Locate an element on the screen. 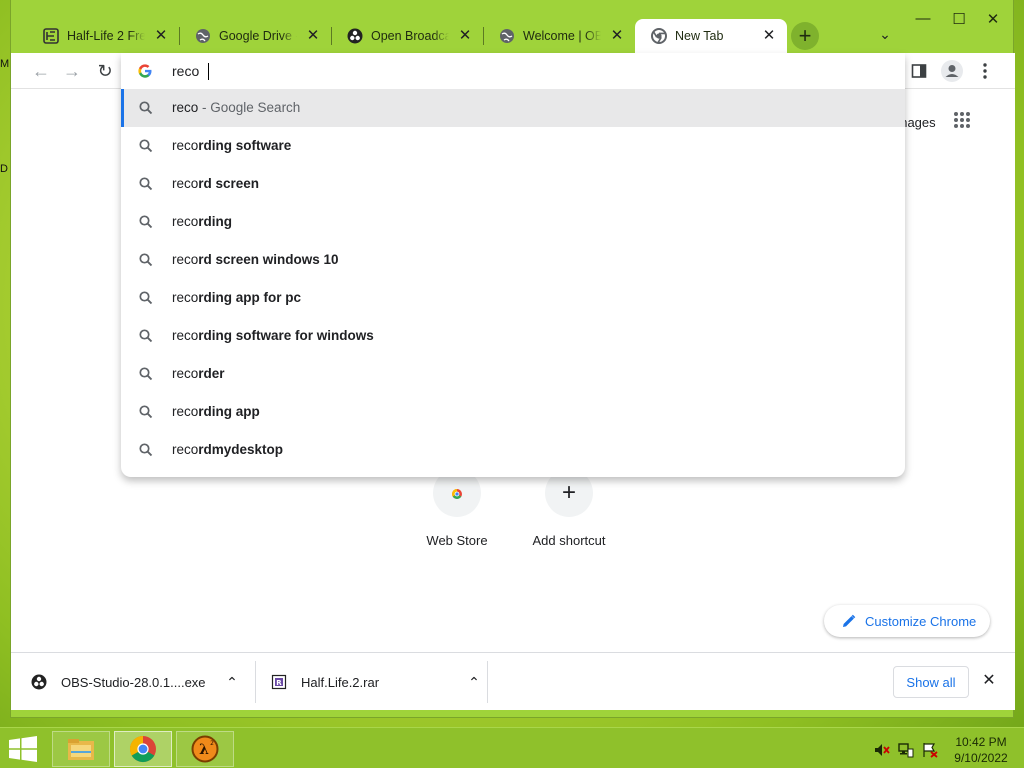 The width and height of the screenshot is (1024, 768). profile-avatar is located at coordinates (952, 71).